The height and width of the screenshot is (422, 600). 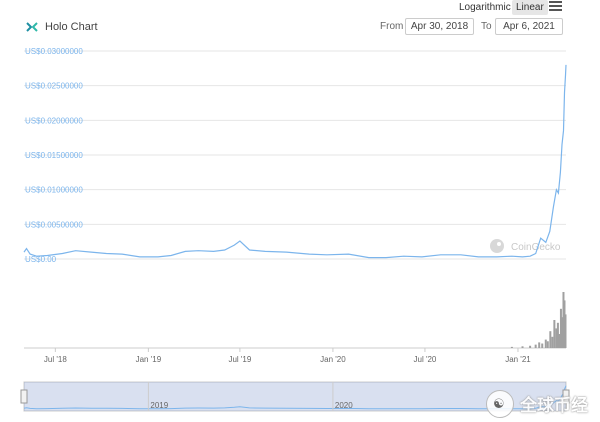 I want to click on to-date-input: Apr 6, 2021, so click(x=529, y=26).